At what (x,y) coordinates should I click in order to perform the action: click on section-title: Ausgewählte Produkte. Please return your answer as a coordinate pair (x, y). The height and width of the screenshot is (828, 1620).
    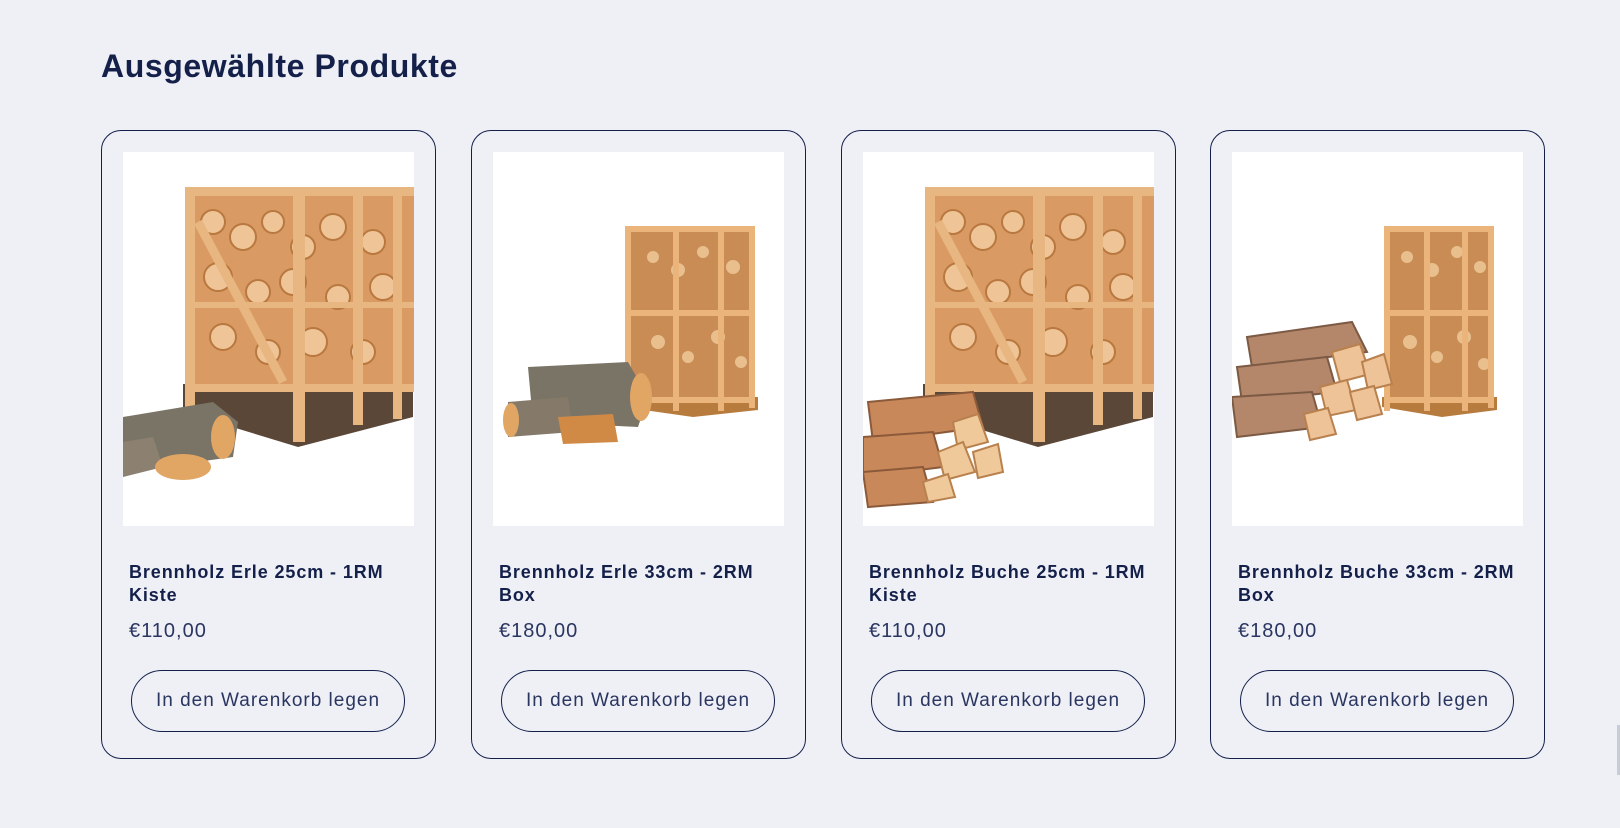
    Looking at the image, I should click on (279, 66).